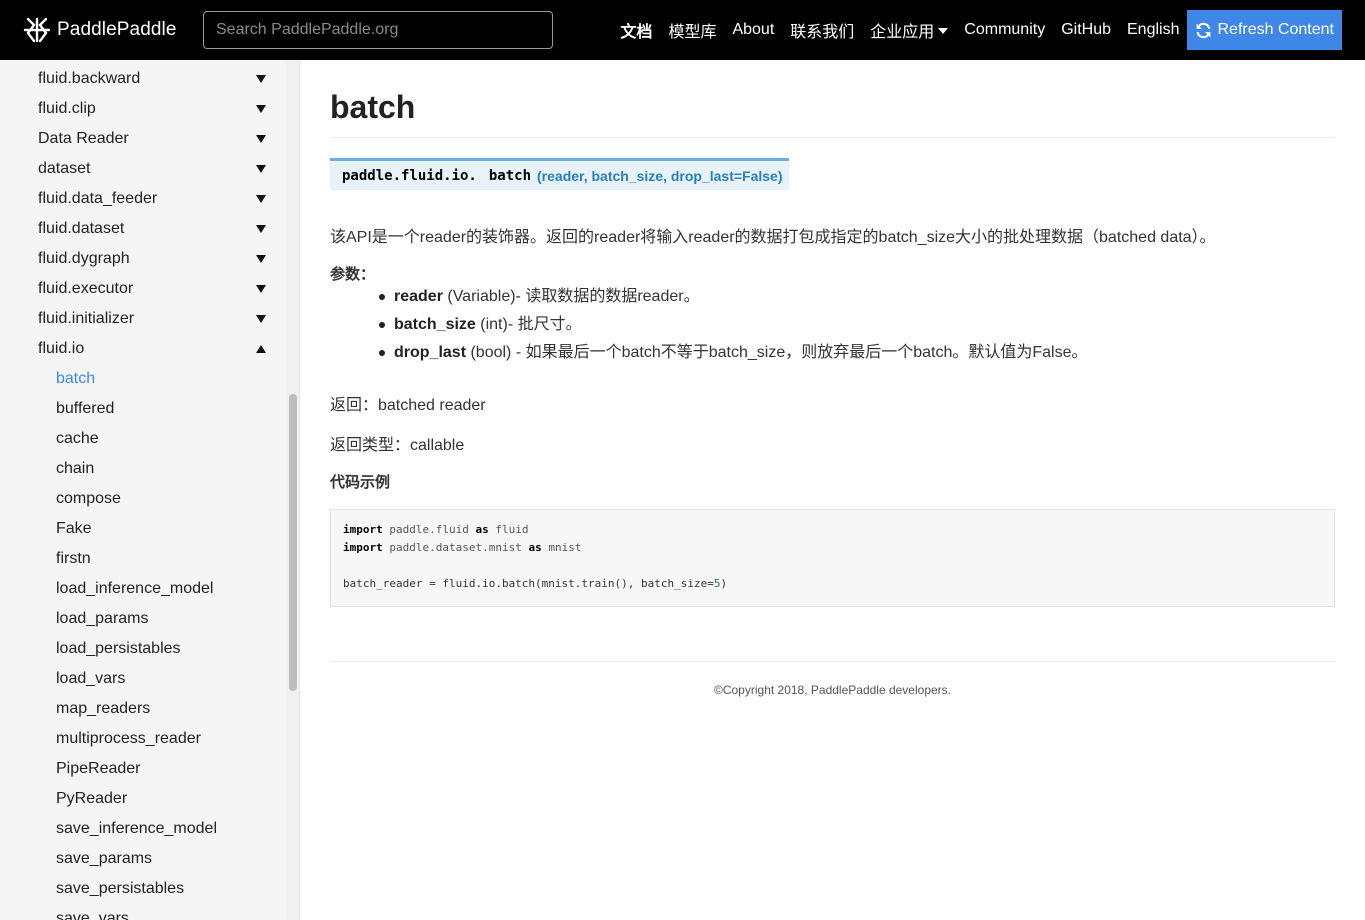 Image resolution: width=1365 pixels, height=920 pixels. I want to click on sidebar-subitem-load-vars: load_vars, so click(166, 679).